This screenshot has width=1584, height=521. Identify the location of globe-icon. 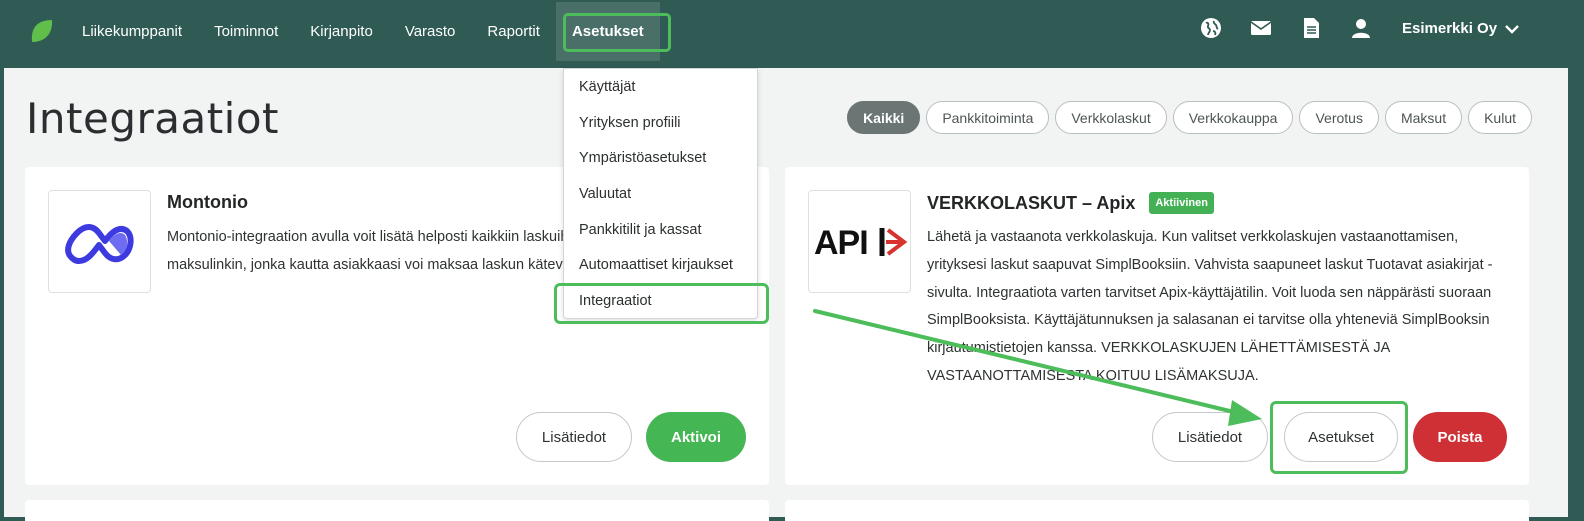
(1211, 28).